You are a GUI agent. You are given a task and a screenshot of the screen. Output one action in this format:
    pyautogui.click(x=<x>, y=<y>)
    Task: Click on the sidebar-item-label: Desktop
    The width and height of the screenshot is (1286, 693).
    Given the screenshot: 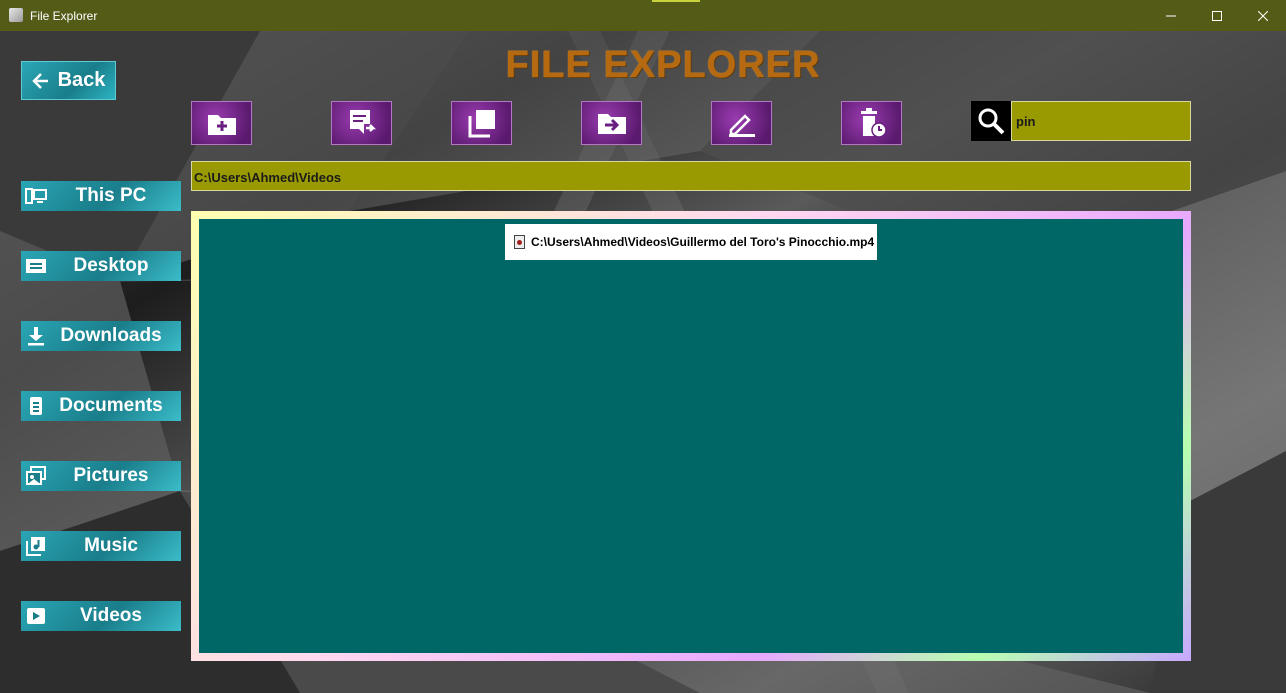 What is the action you would take?
    pyautogui.click(x=111, y=265)
    